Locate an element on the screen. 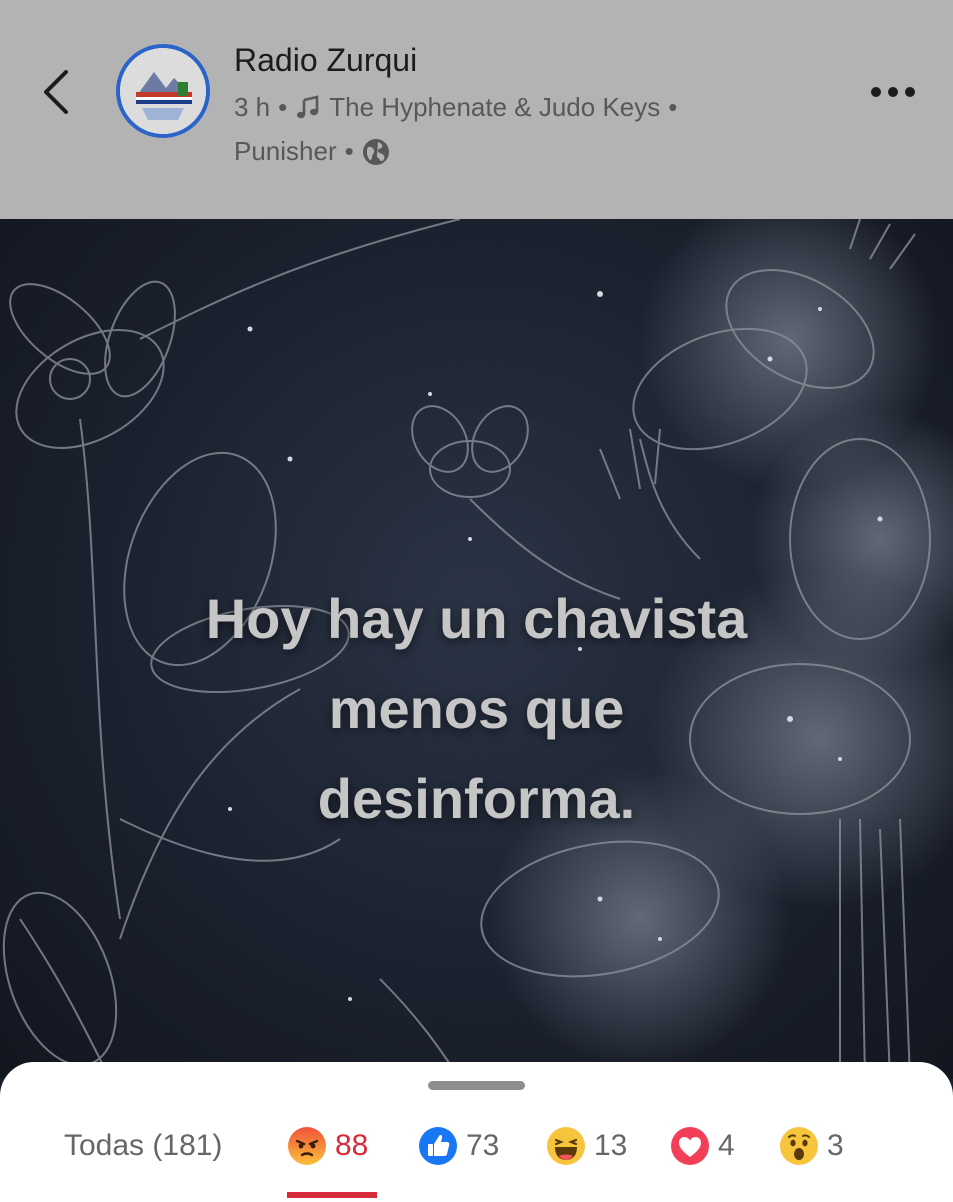 Image resolution: width=953 pixels, height=1202 pixels. tab-like: 73 is located at coordinates (458, 1146).